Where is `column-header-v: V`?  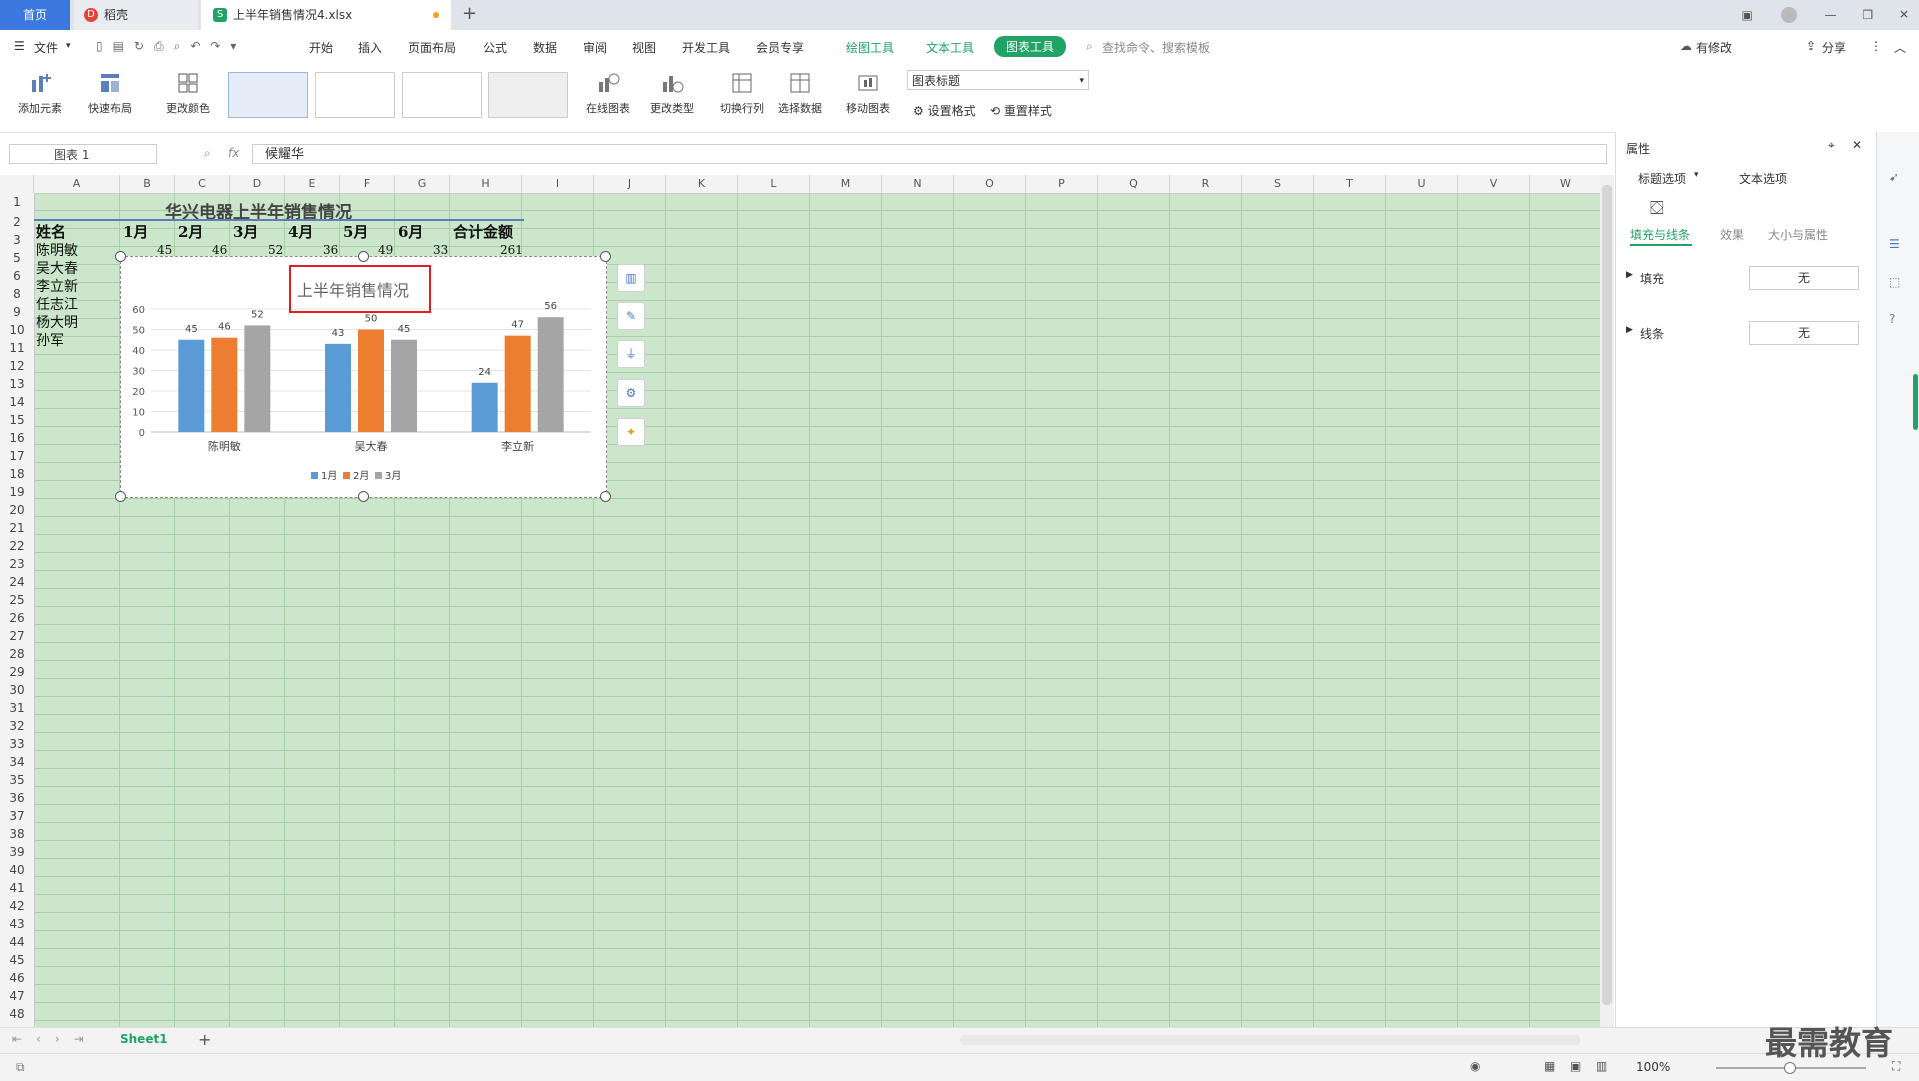
column-header-v: V is located at coordinates (1494, 184).